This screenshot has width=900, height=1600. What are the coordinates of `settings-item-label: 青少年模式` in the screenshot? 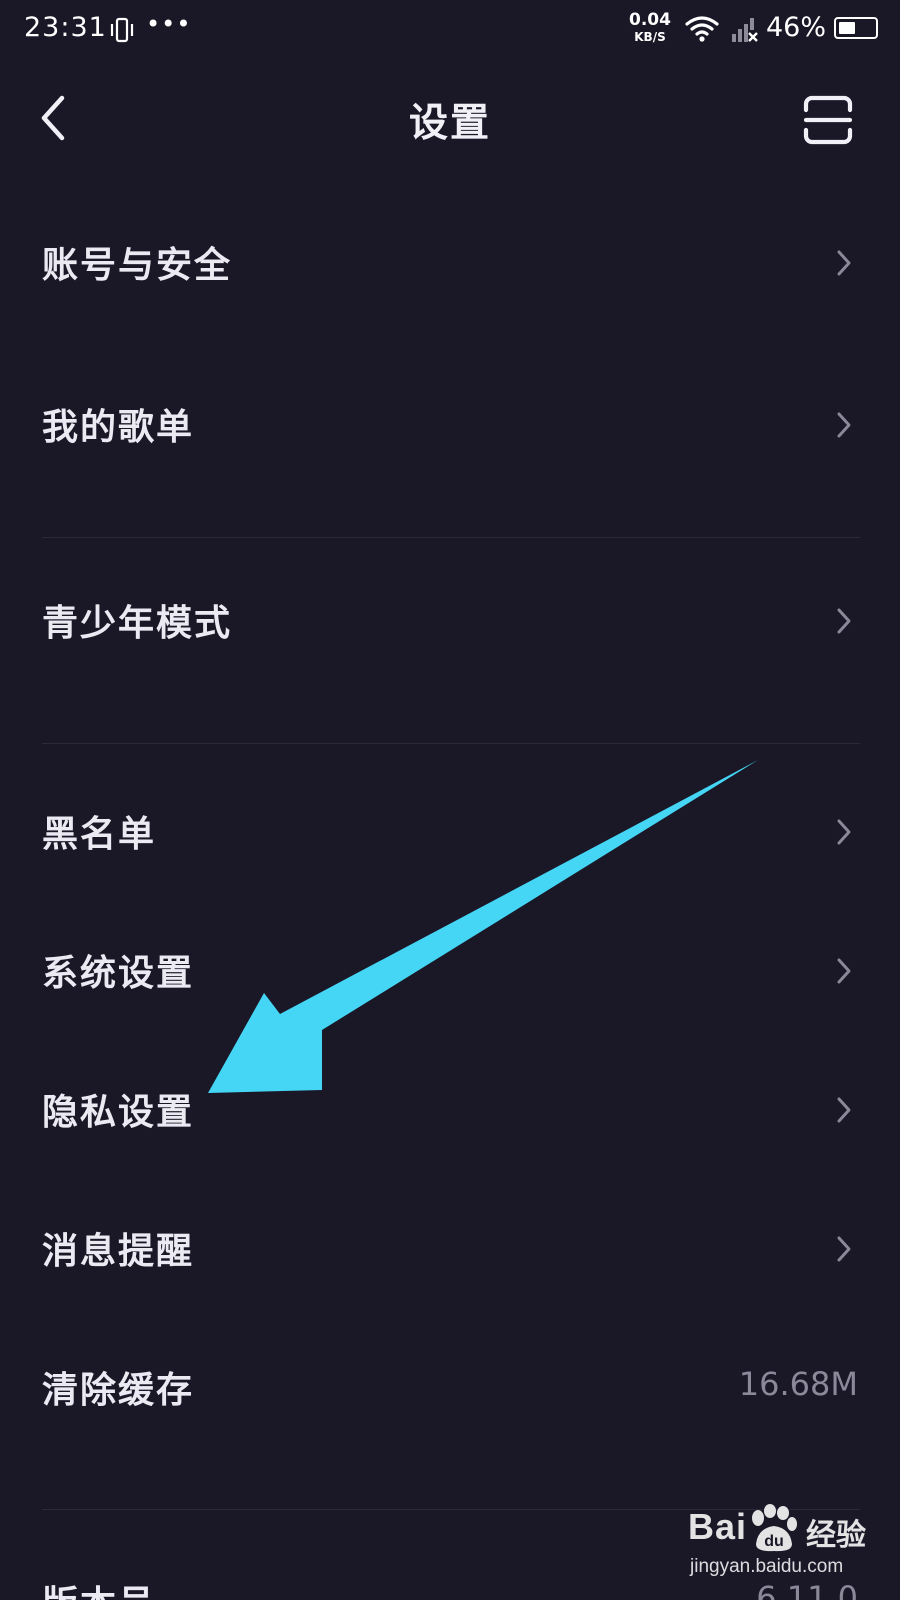 It's located at (137, 623).